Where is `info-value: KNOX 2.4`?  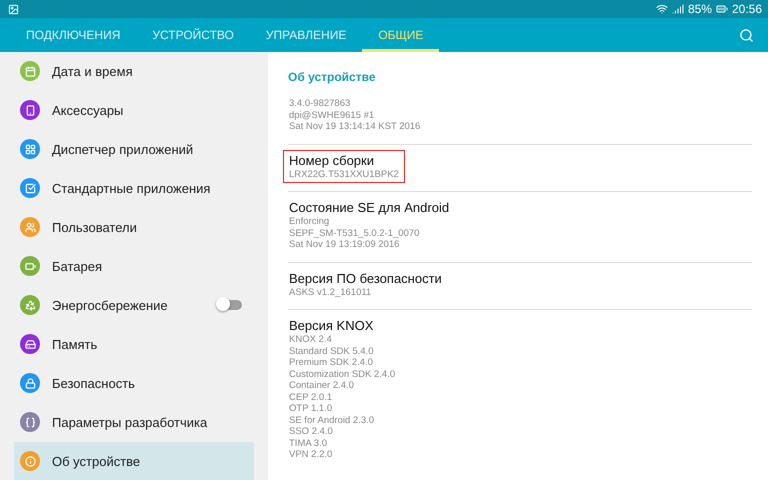 info-value: KNOX 2.4 is located at coordinates (311, 340).